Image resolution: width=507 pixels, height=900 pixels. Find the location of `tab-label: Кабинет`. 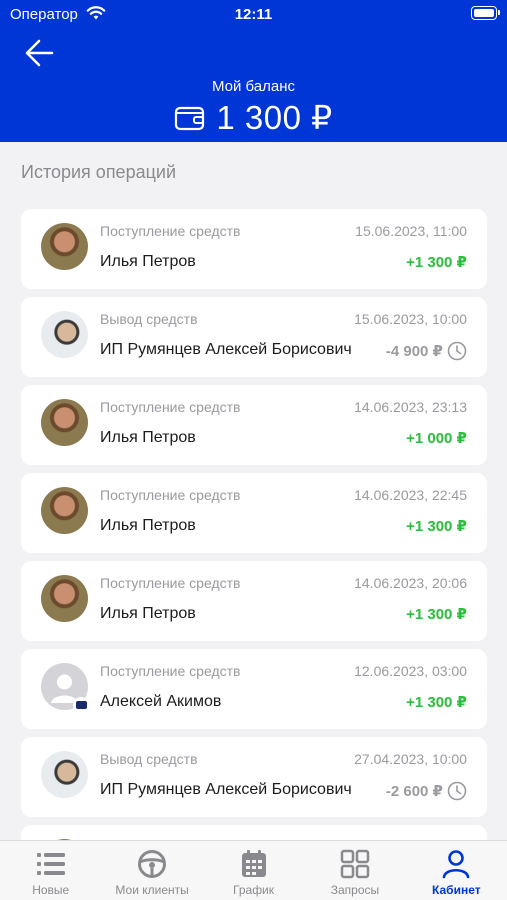

tab-label: Кабинет is located at coordinates (456, 890).